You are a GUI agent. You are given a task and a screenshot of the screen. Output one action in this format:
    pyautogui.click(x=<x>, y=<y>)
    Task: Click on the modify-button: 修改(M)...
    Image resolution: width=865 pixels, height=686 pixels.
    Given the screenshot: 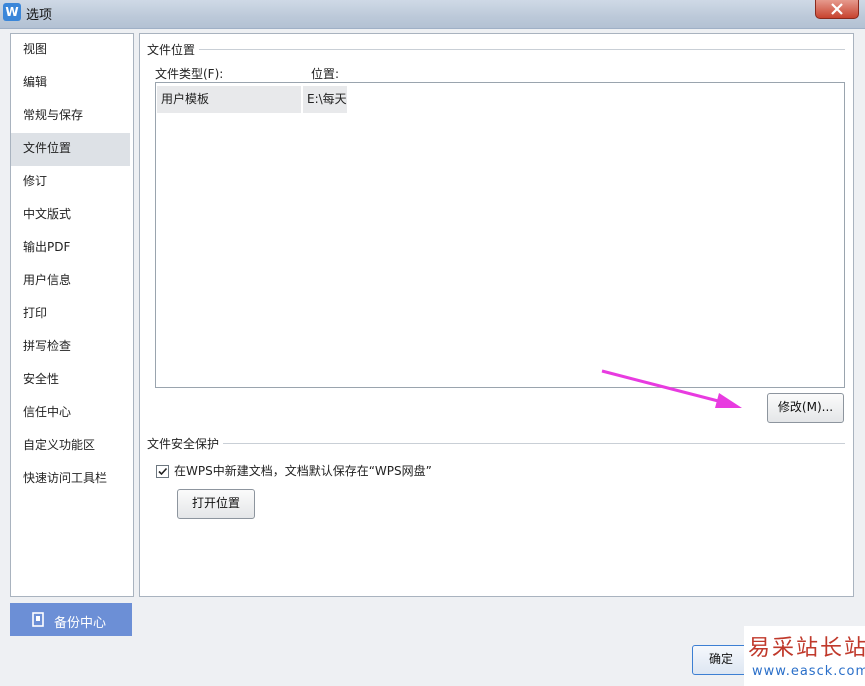 What is the action you would take?
    pyautogui.click(x=805, y=408)
    